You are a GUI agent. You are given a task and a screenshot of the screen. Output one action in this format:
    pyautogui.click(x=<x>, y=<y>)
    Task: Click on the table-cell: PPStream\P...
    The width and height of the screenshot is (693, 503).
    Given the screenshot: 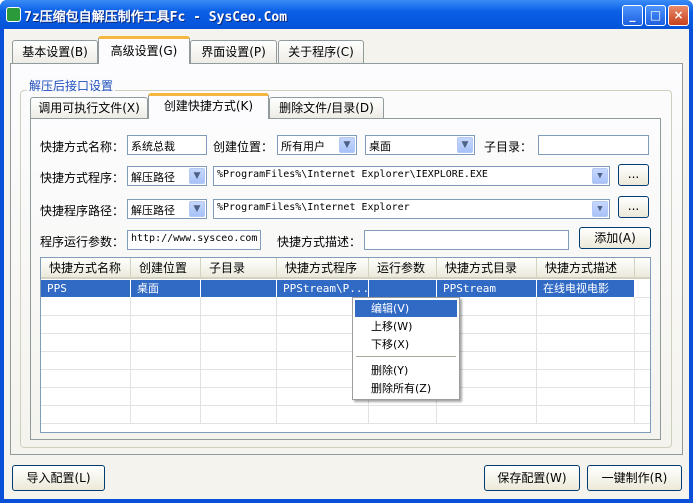 What is the action you would take?
    pyautogui.click(x=323, y=289)
    